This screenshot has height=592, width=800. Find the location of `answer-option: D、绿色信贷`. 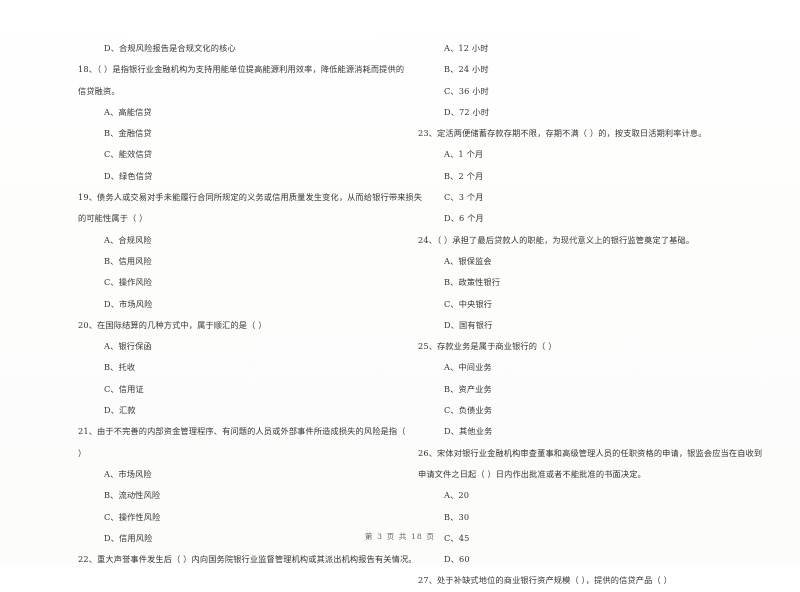

answer-option: D、绿色信贷 is located at coordinates (128, 175).